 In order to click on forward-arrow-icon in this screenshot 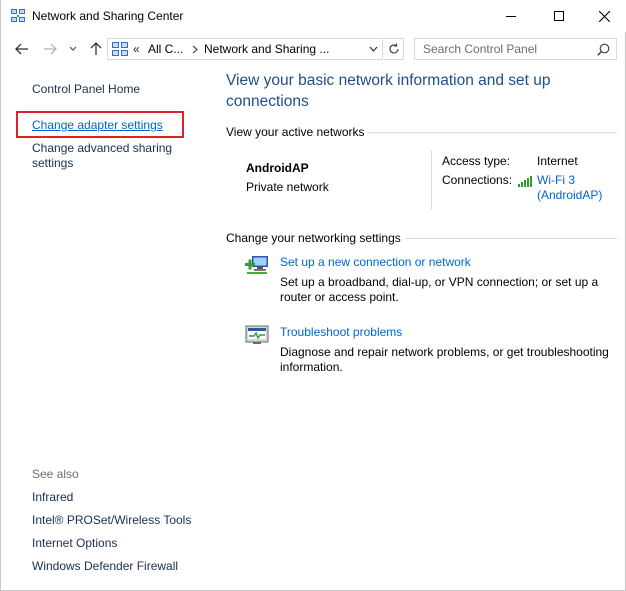, I will do `click(50, 49)`.